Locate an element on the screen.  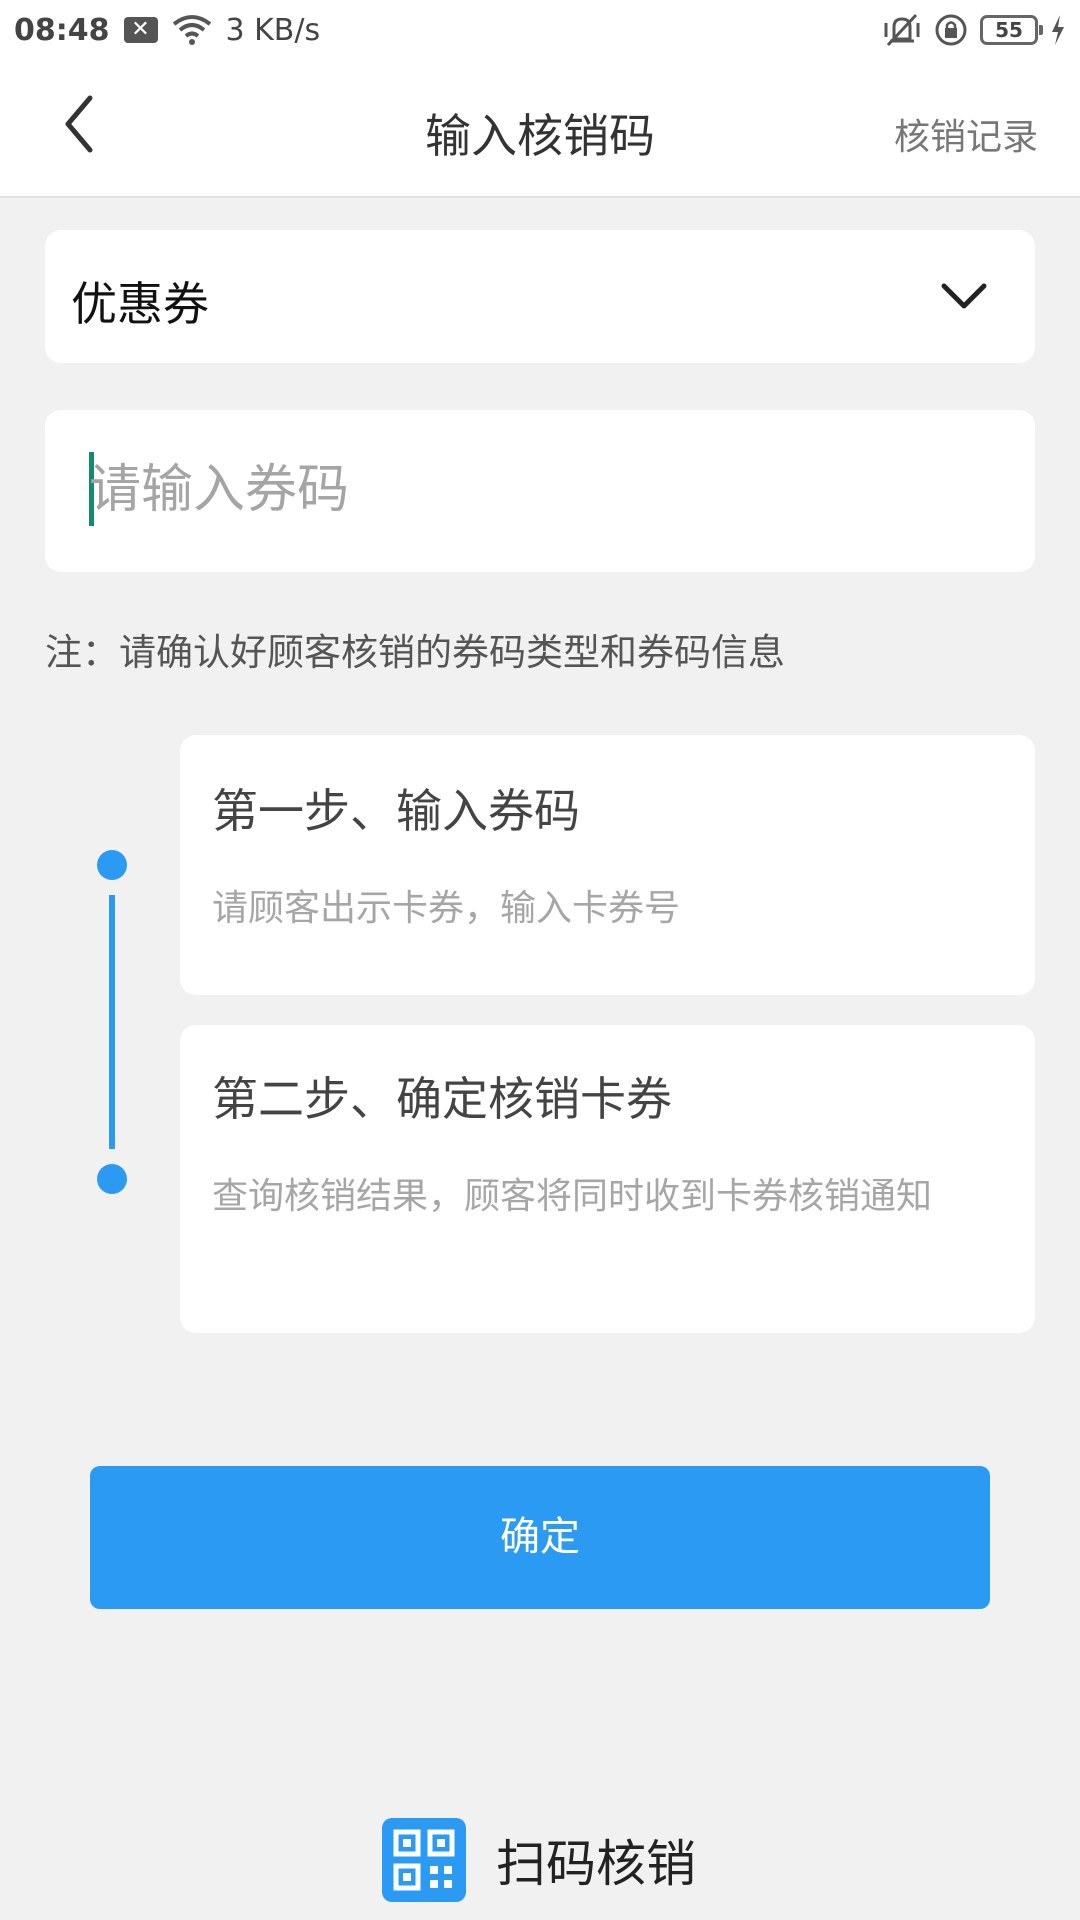
coupon-type-select: 优惠券 is located at coordinates (540, 296).